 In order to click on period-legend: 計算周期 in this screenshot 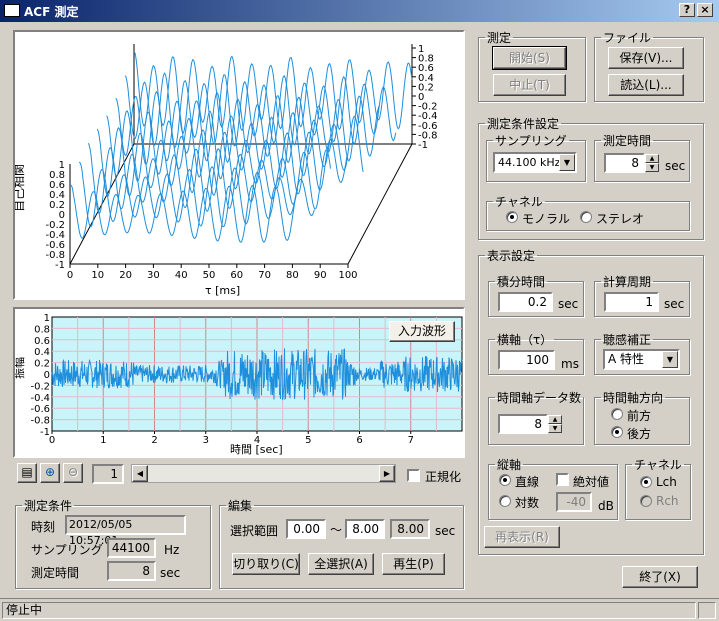, I will do `click(627, 282)`.